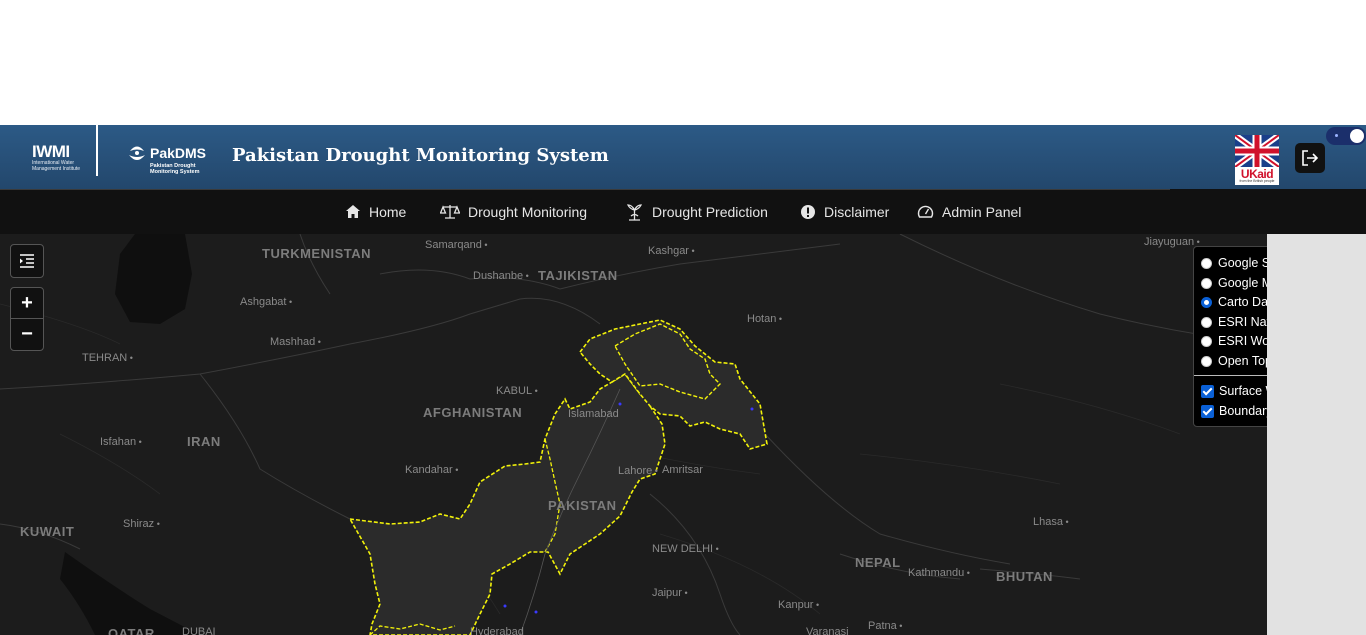 The image size is (1366, 635). Describe the element at coordinates (97, 150) in the screenshot. I see `logo-divider` at that location.